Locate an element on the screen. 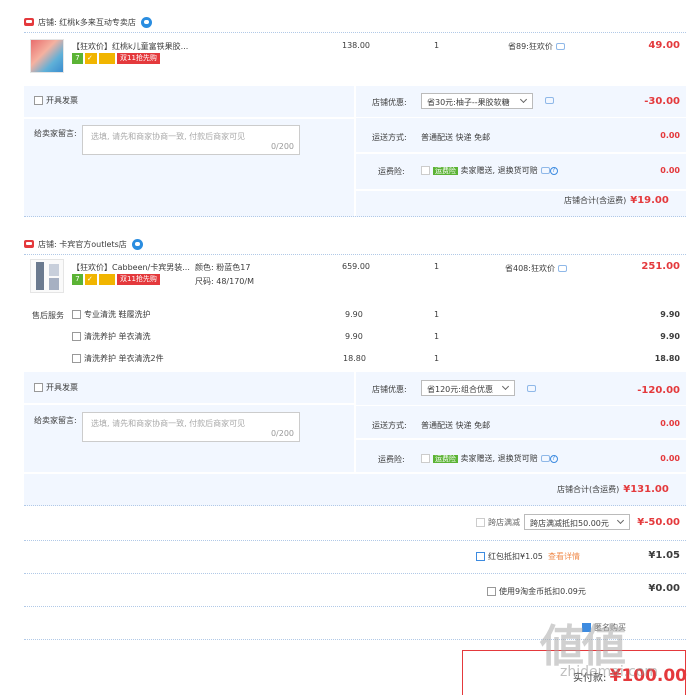 Image resolution: width=697 pixels, height=695 pixels. gold-coin-checkbox is located at coordinates (491, 591).